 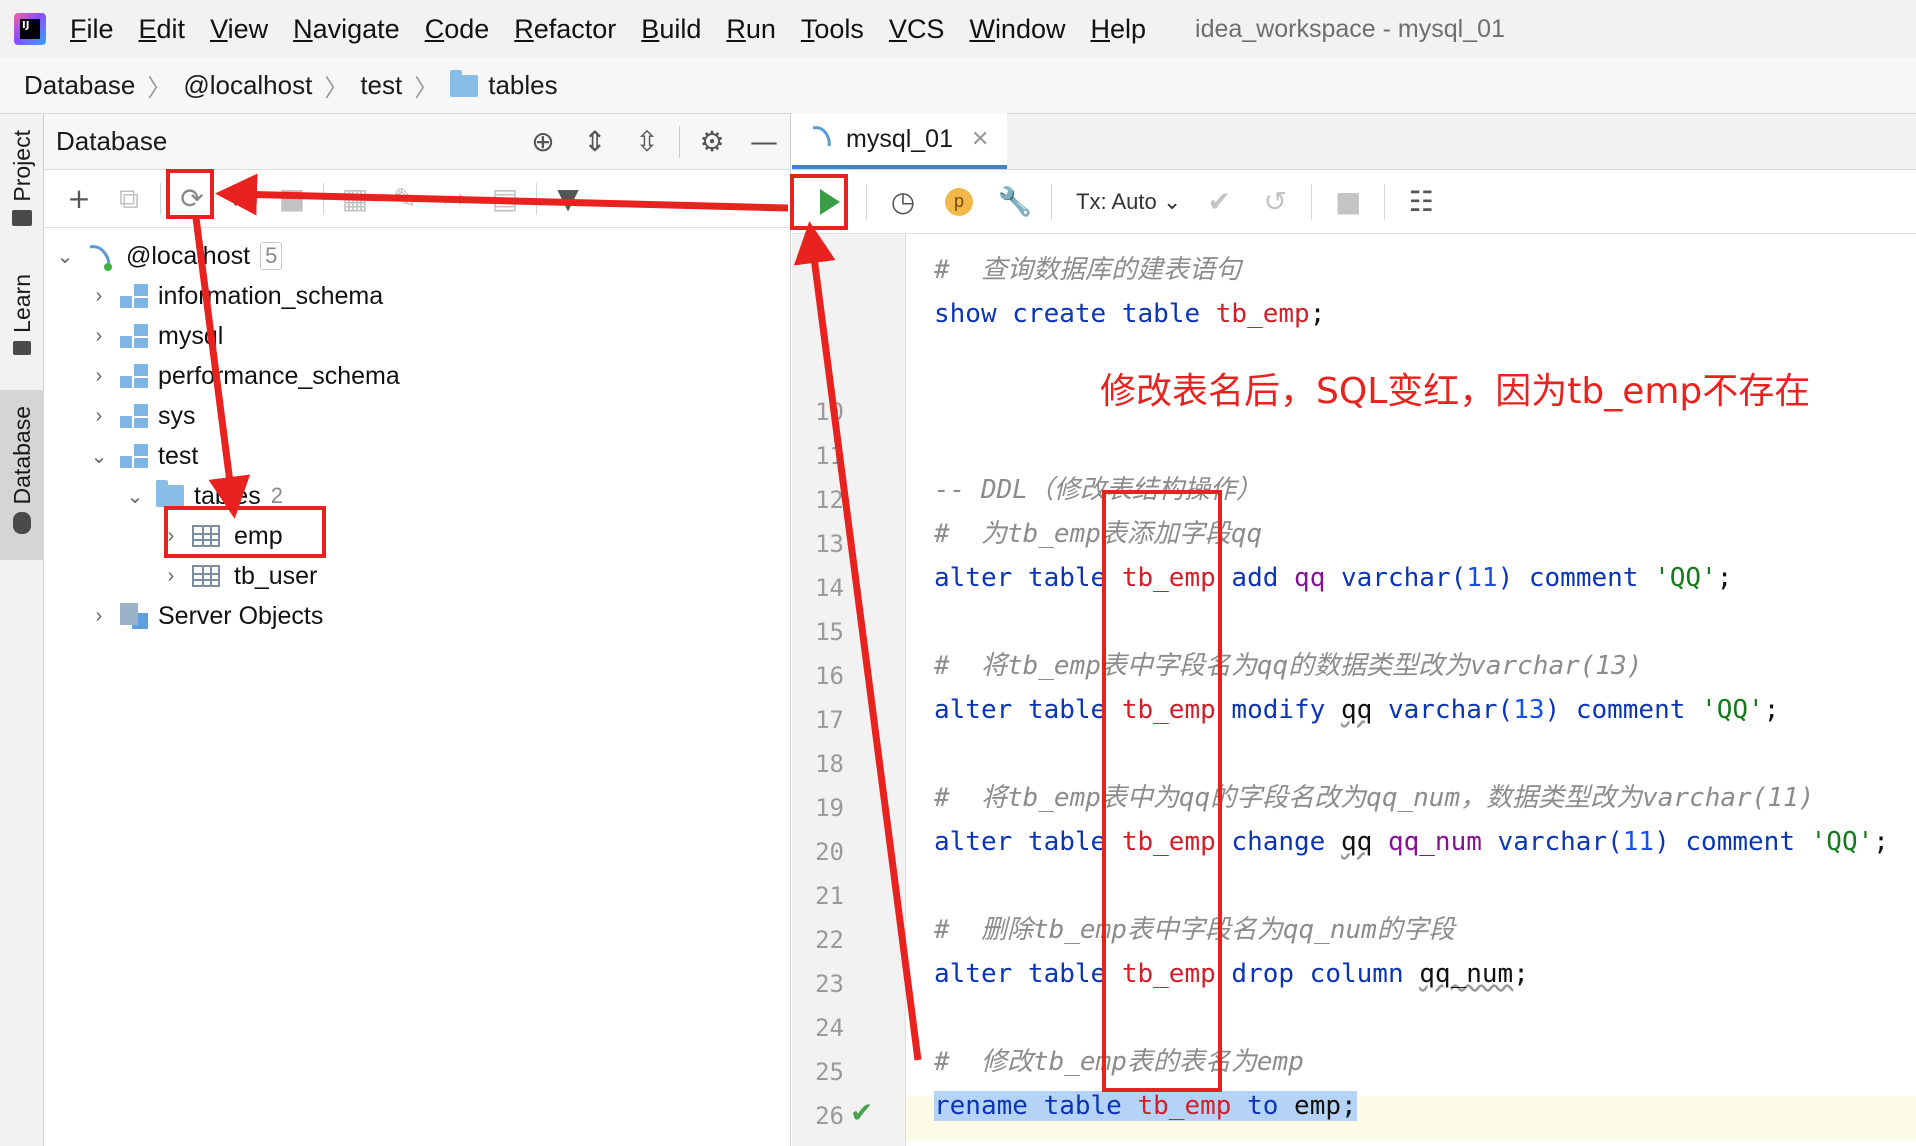 What do you see at coordinates (156, 336) in the screenshot?
I see `tree-node-schema: › mysql` at bounding box center [156, 336].